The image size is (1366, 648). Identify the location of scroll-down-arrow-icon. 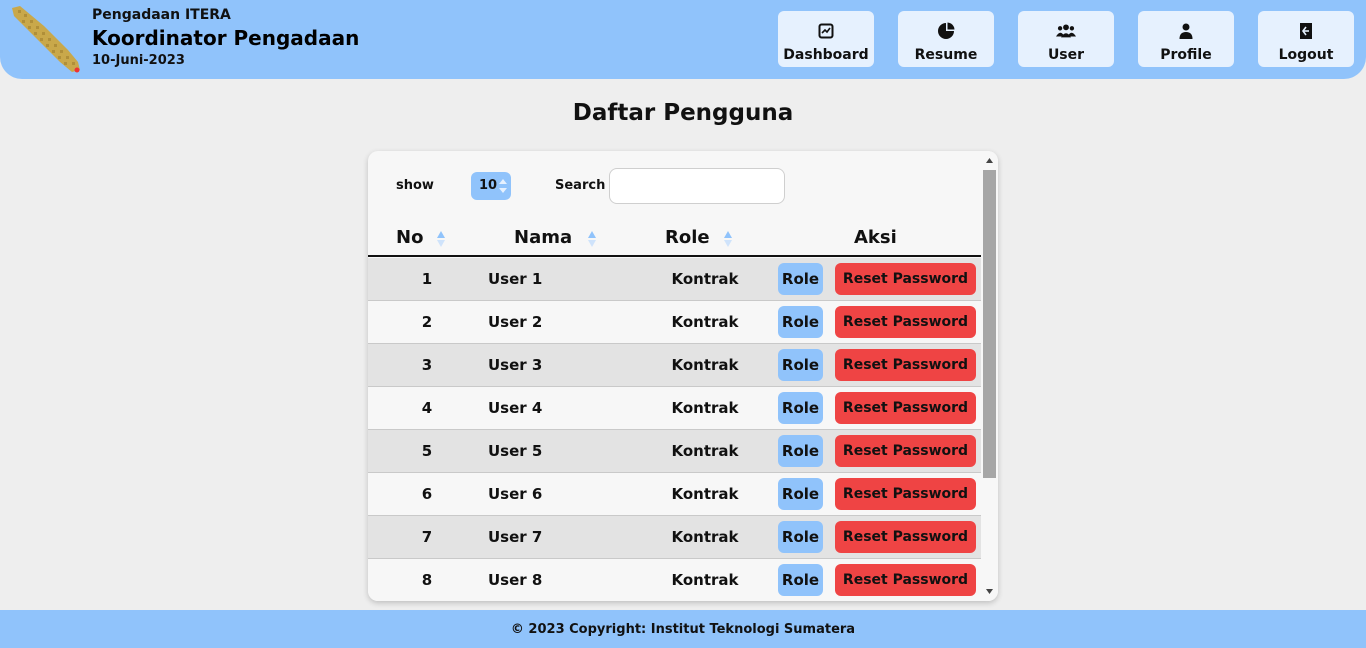
(989, 591).